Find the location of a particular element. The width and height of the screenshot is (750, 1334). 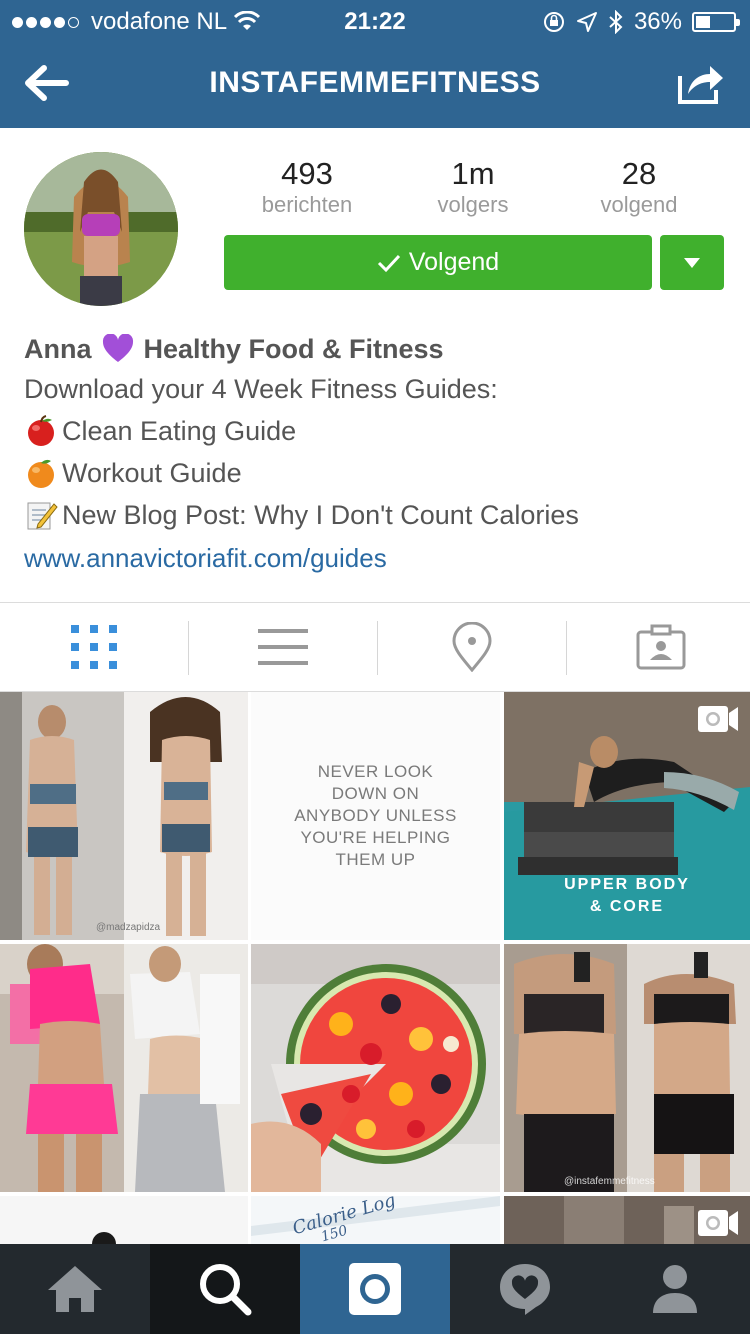

bio-line-2: Clean Eating Guide is located at coordinates (379, 431).